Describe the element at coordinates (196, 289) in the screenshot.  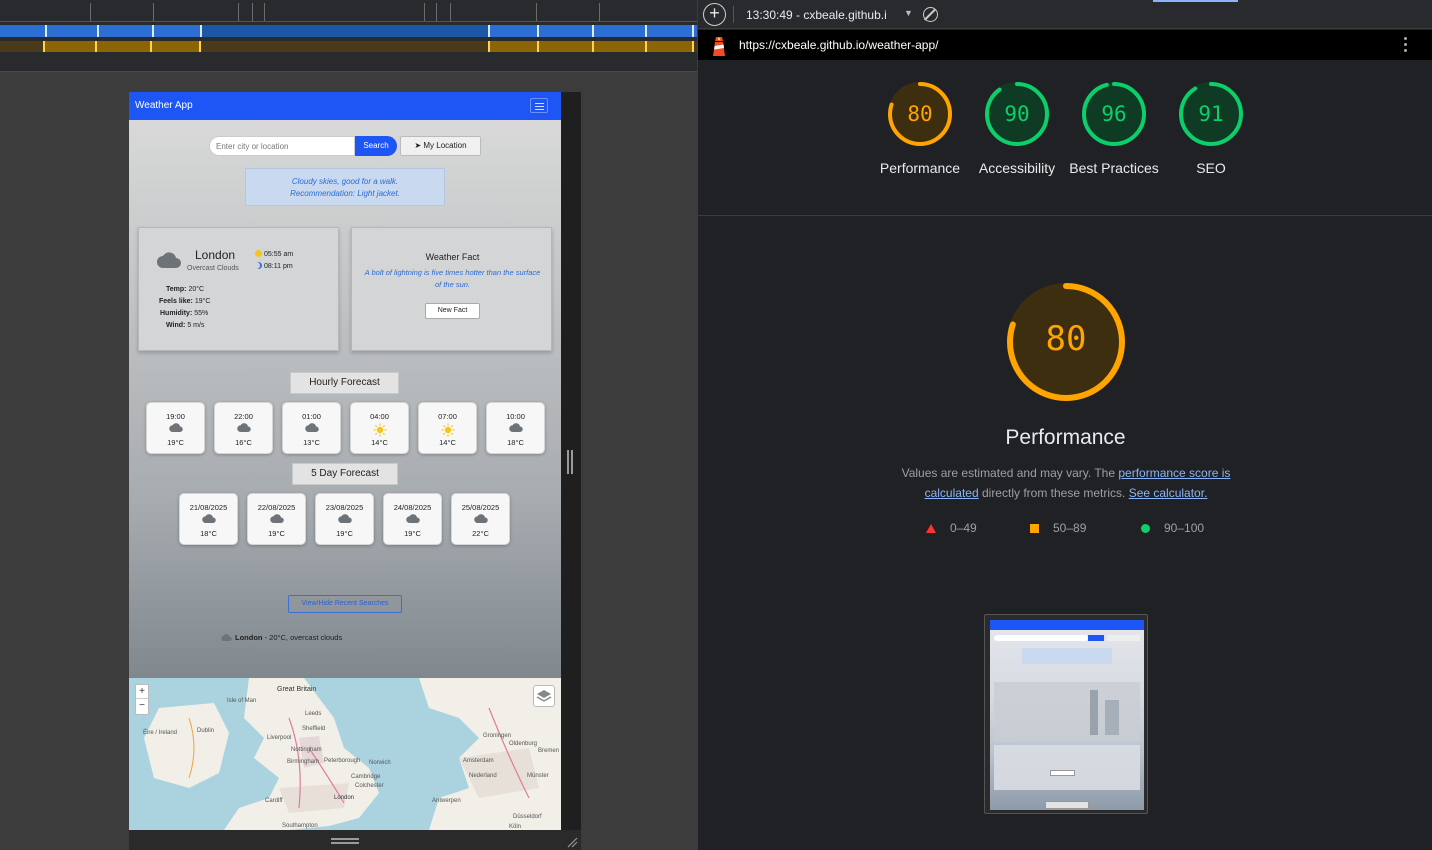
I see `temp-value: 20°C` at that location.